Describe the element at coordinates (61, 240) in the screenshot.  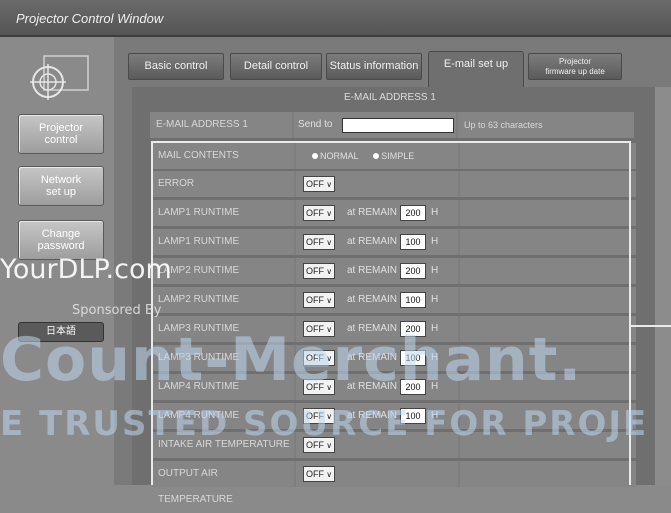
I see `change-password-button: Change password` at that location.